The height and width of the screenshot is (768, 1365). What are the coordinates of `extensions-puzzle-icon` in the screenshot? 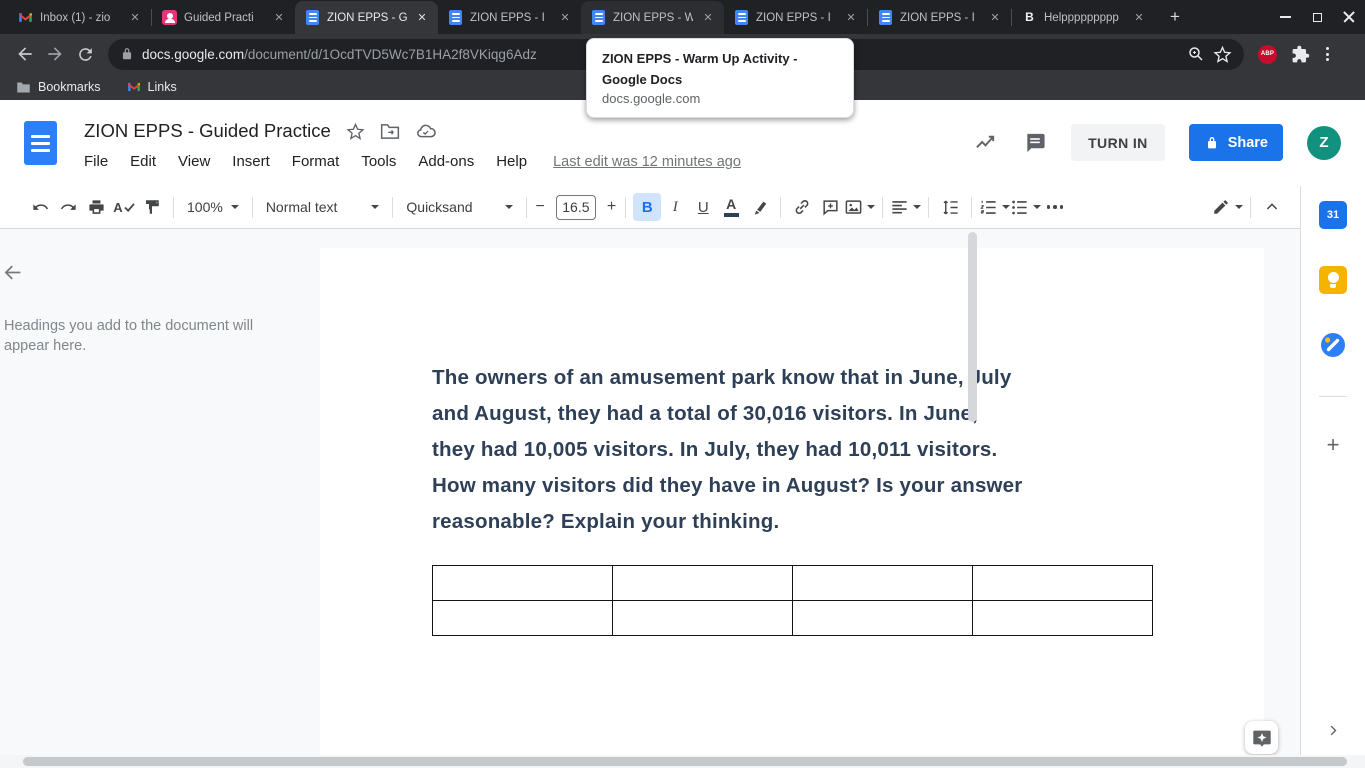 It's located at (1300, 54).